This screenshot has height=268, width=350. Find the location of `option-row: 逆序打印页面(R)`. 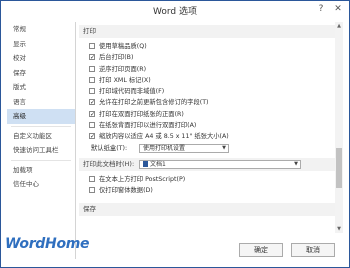

option-row: 逆序打印页面(R) is located at coordinates (207, 69).